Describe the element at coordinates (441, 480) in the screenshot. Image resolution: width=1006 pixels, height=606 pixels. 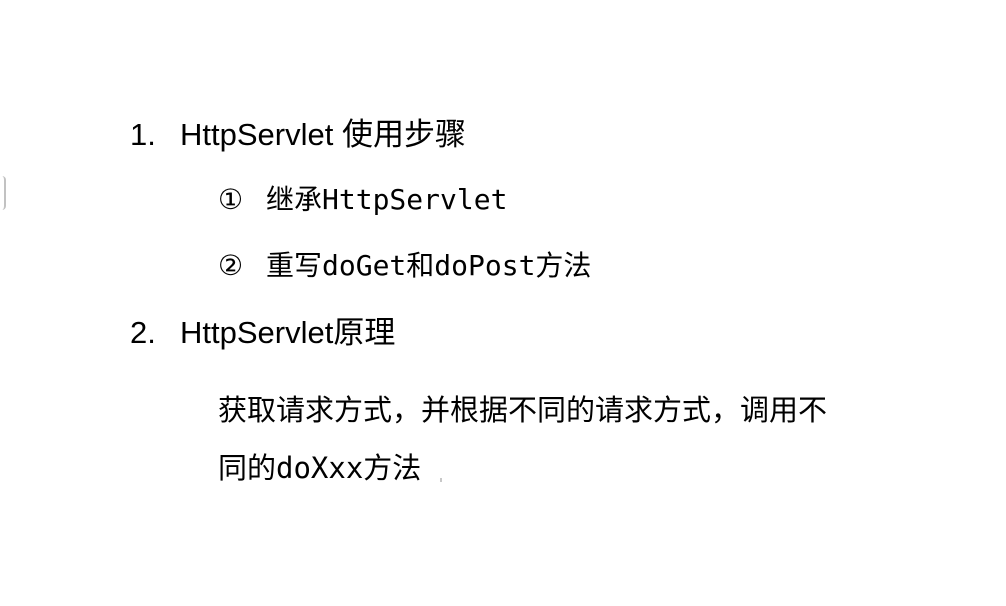
I see `stray-dot` at that location.